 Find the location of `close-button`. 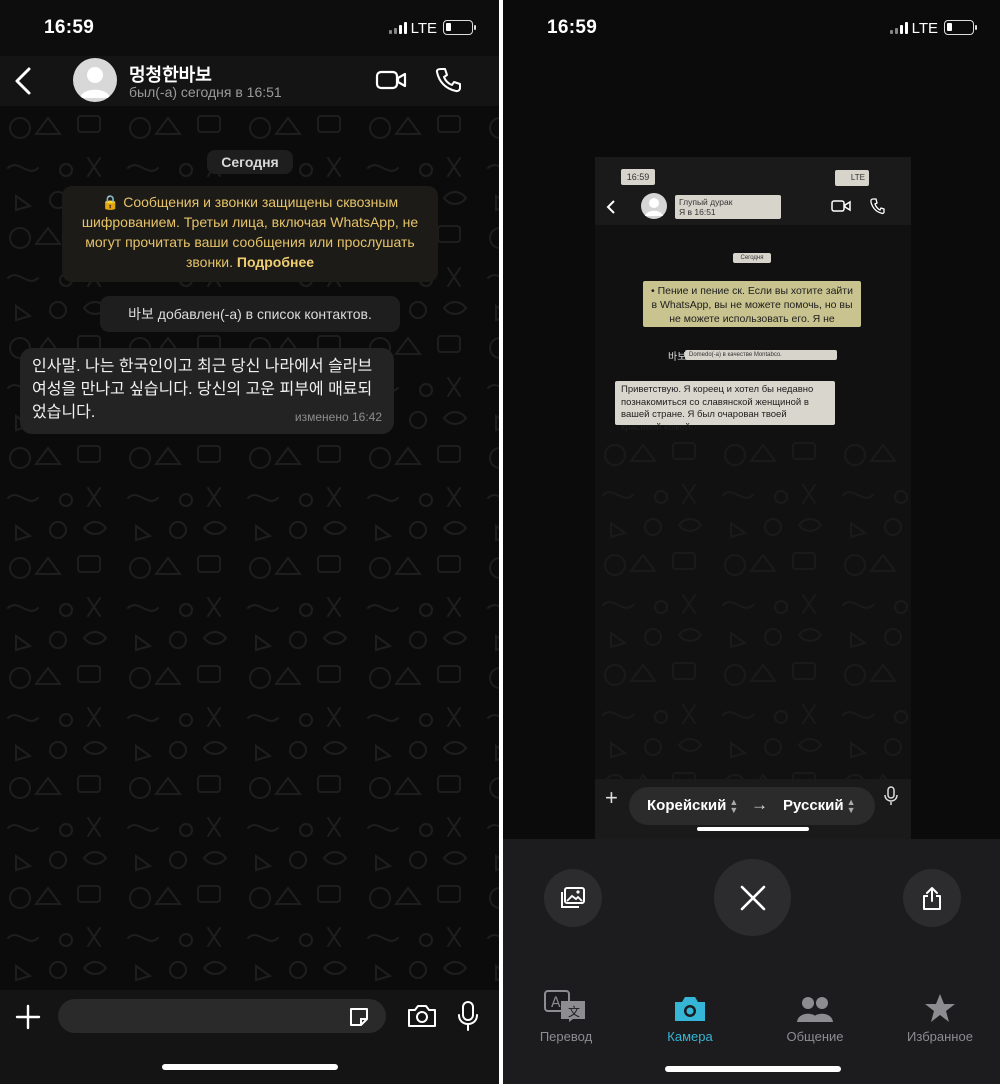

close-button is located at coordinates (752, 897).